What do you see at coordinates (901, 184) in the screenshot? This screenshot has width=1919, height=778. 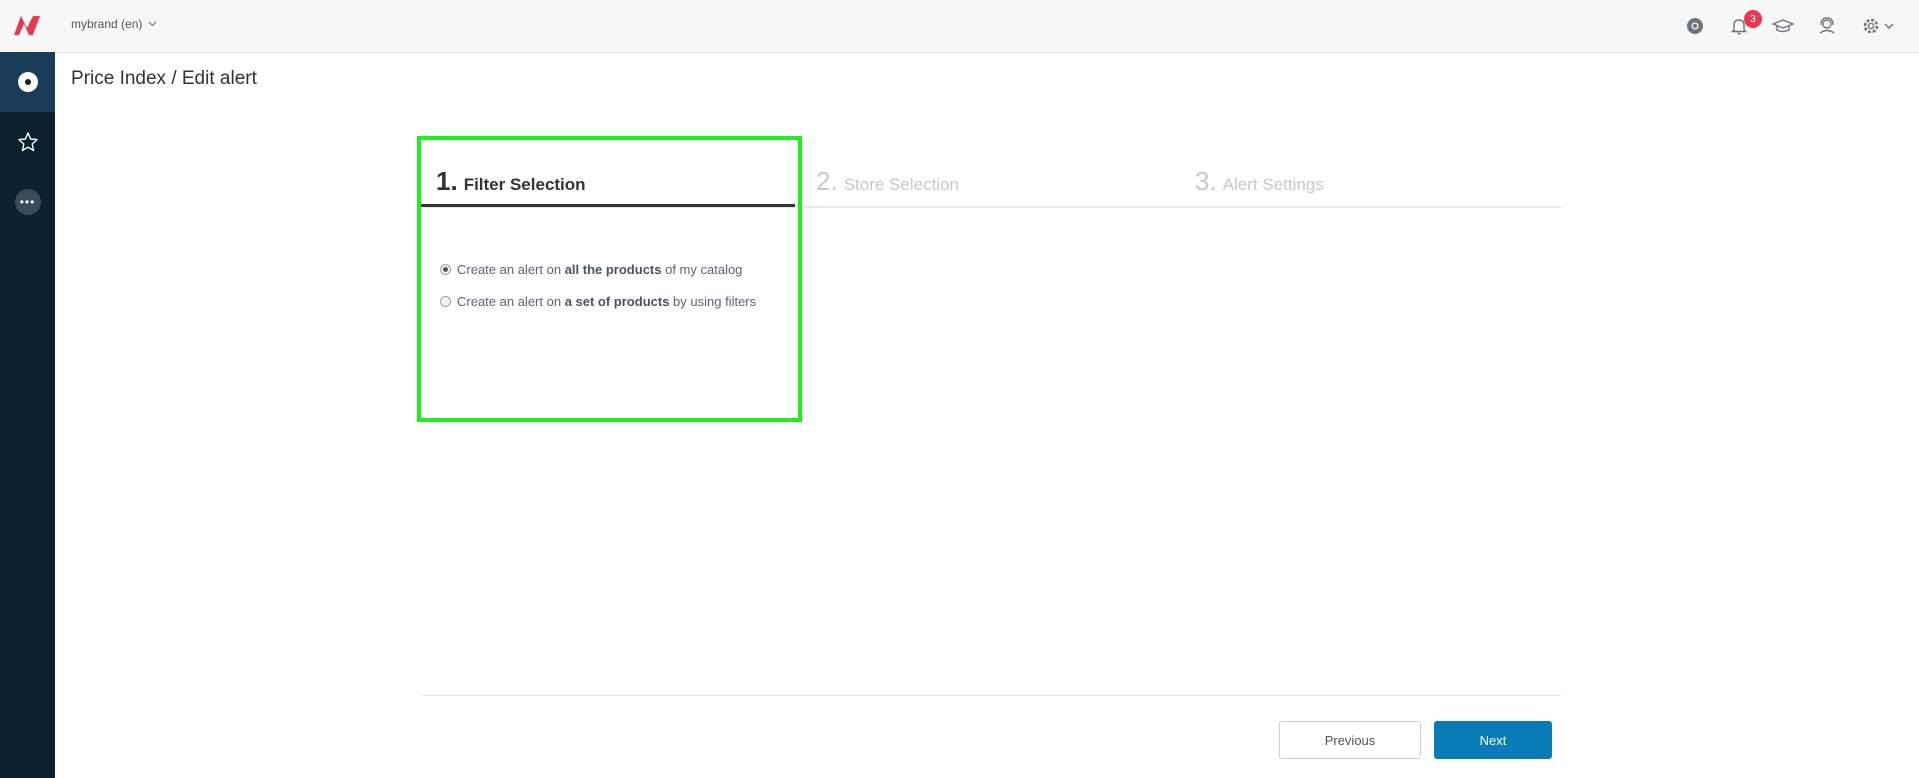 I see `step-label: Store Selection` at bounding box center [901, 184].